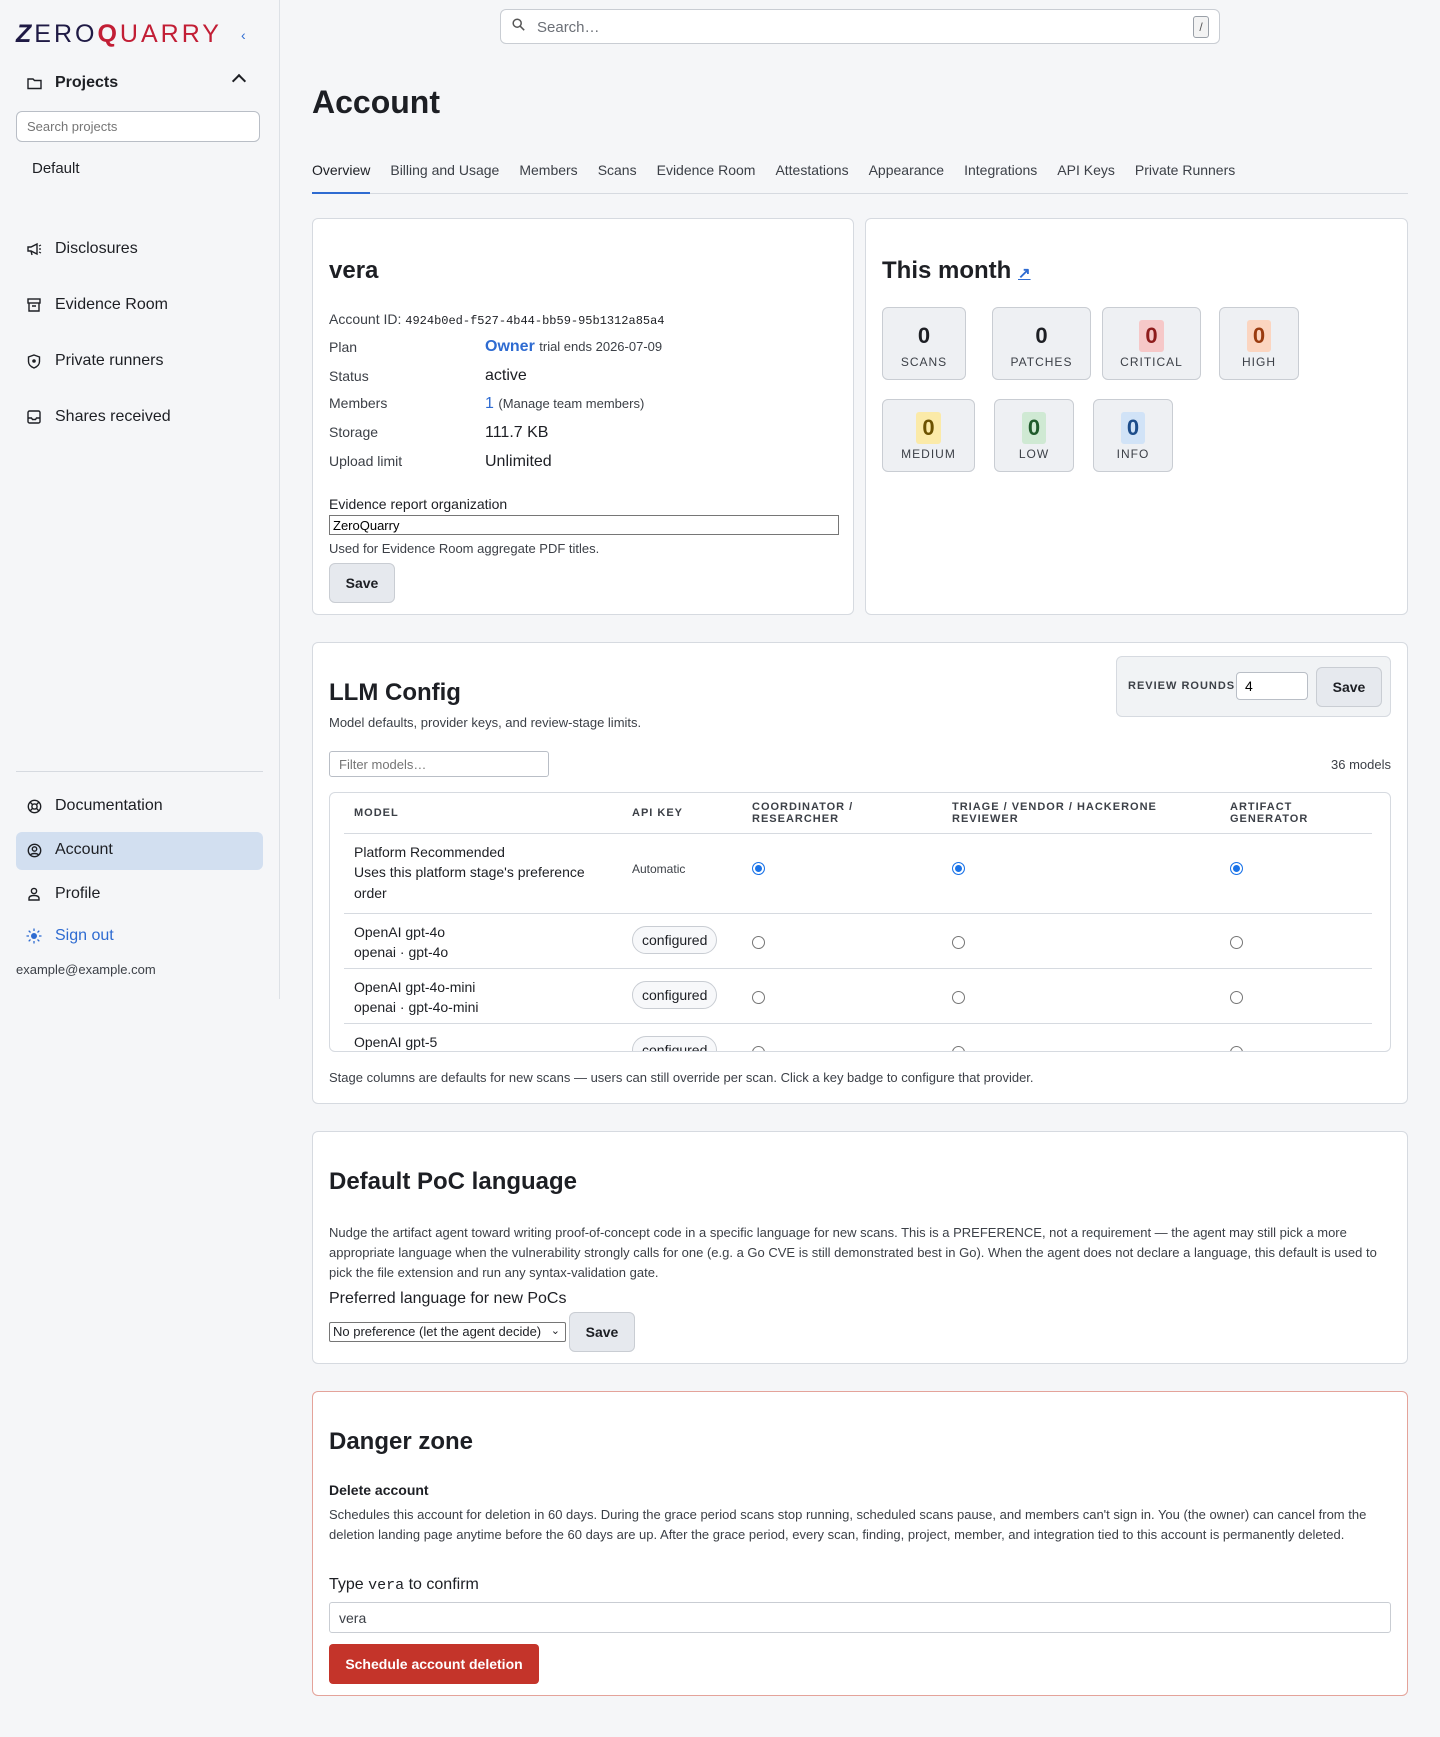 The height and width of the screenshot is (1737, 1440). What do you see at coordinates (437, 1331) in the screenshot?
I see `poc-selected-value: No preference (let the agent decide)` at bounding box center [437, 1331].